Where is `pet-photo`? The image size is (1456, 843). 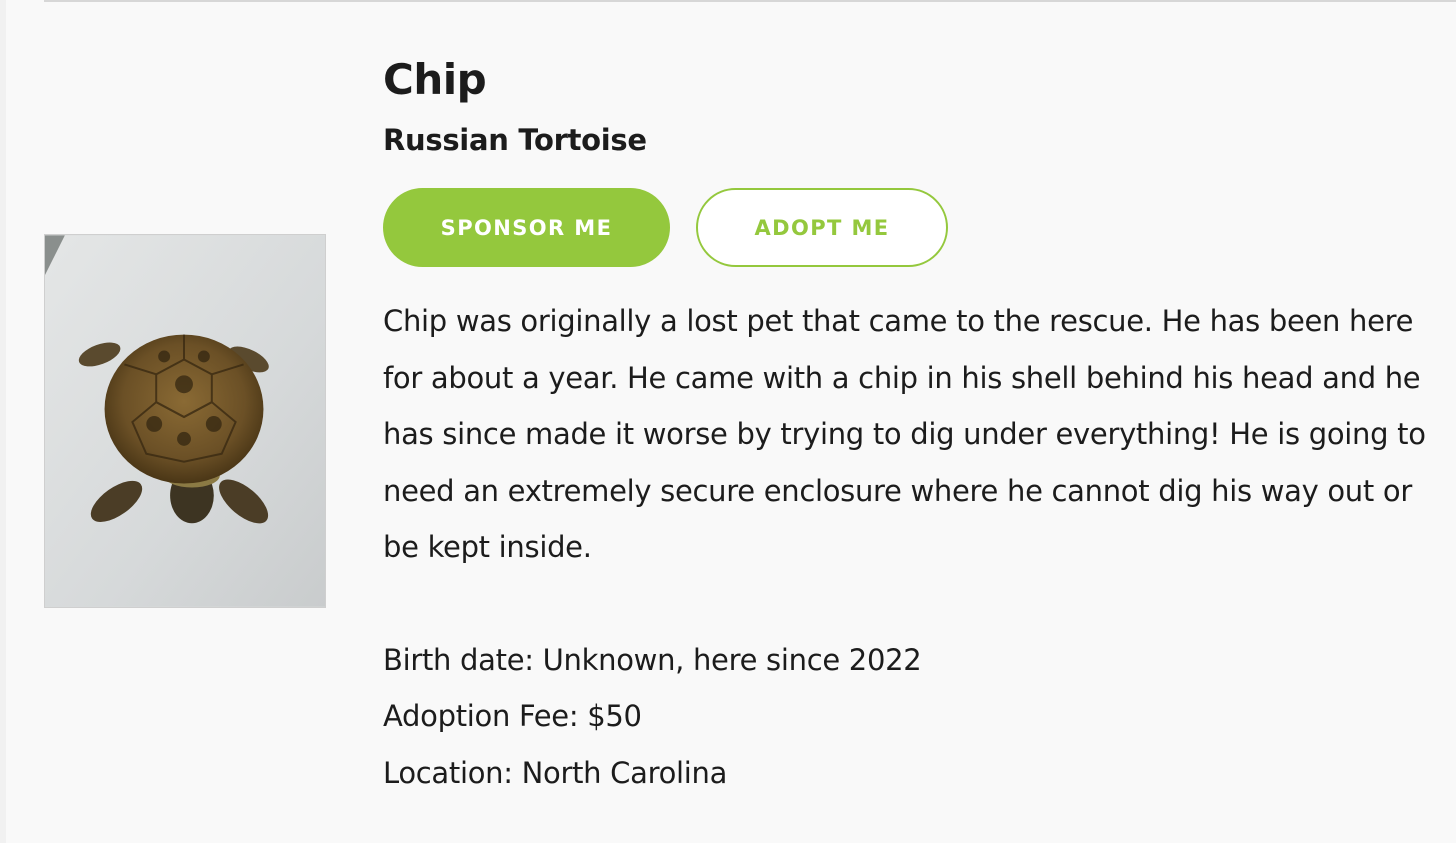
pet-photo is located at coordinates (185, 421).